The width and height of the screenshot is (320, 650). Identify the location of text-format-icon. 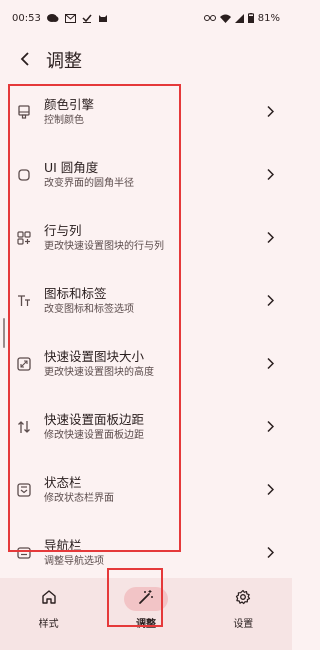
(24, 301).